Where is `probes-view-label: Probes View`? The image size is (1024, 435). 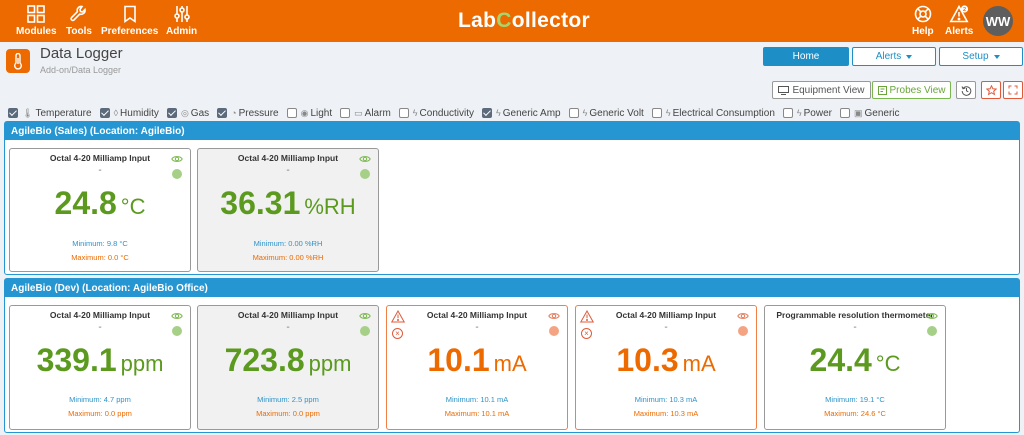
probes-view-label: Probes View is located at coordinates (917, 90).